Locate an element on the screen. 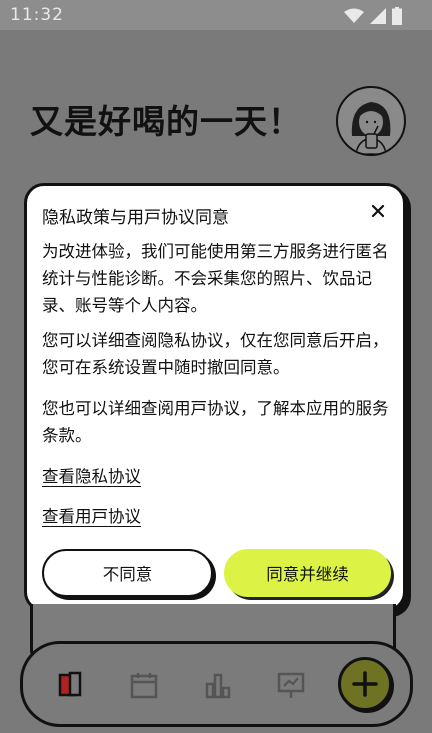 This screenshot has height=733, width=432. close-icon is located at coordinates (378, 211).